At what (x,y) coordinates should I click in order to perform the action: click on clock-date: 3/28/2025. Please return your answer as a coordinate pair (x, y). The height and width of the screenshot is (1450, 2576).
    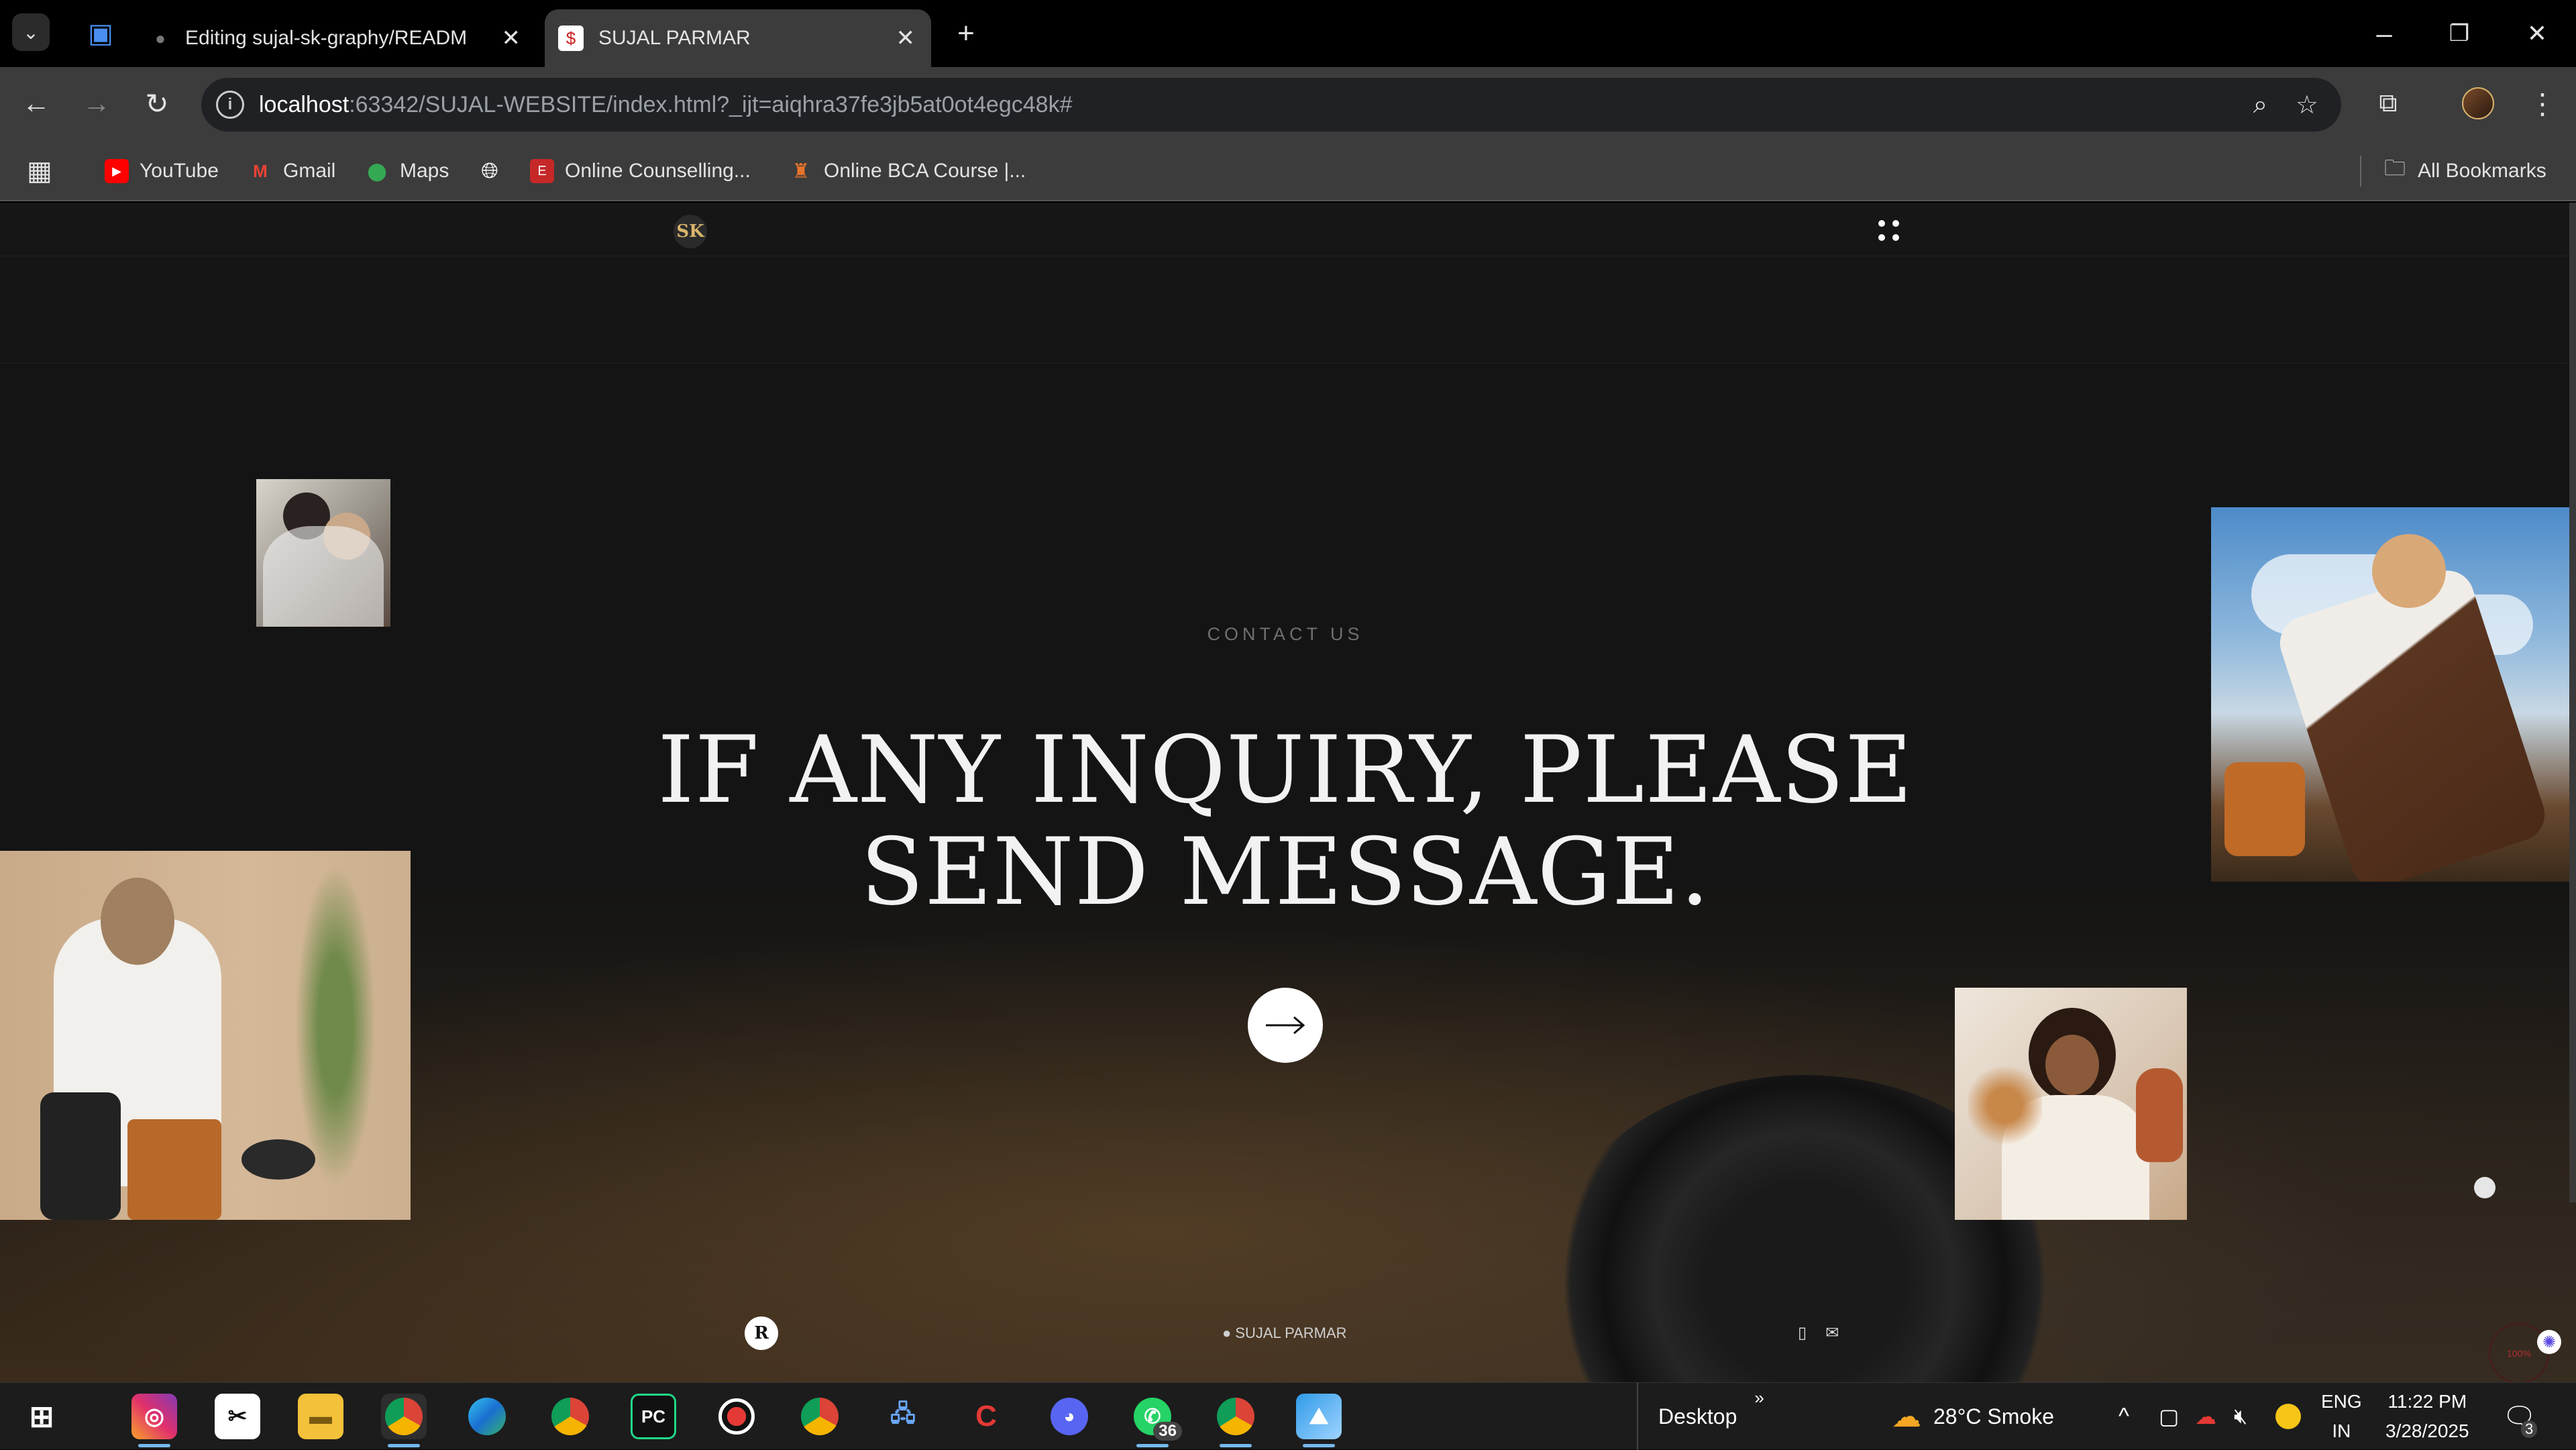
    Looking at the image, I should click on (2427, 1430).